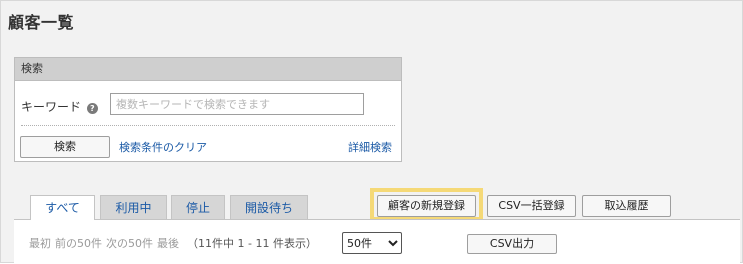 Image resolution: width=743 pixels, height=264 pixels. I want to click on tab-pending: 開設待ち, so click(269, 207).